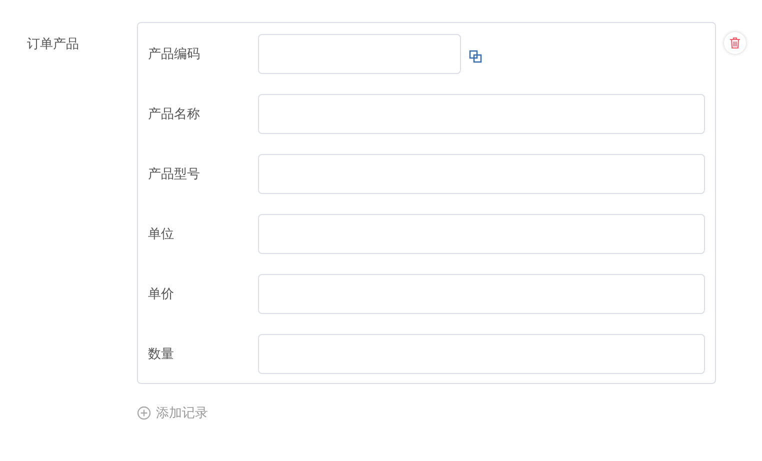 The width and height of the screenshot is (762, 461). I want to click on copy-icon, so click(475, 56).